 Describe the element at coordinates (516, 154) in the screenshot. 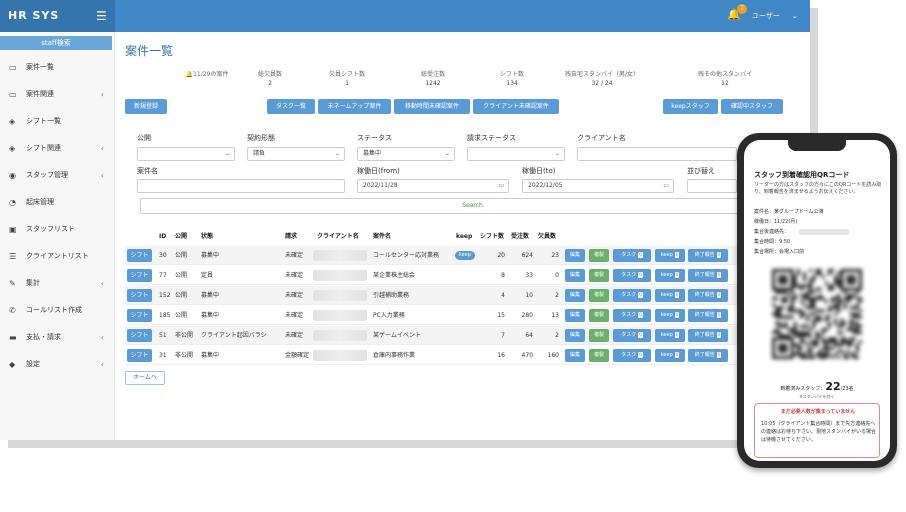

I see `billing-status-select: ⌄` at that location.